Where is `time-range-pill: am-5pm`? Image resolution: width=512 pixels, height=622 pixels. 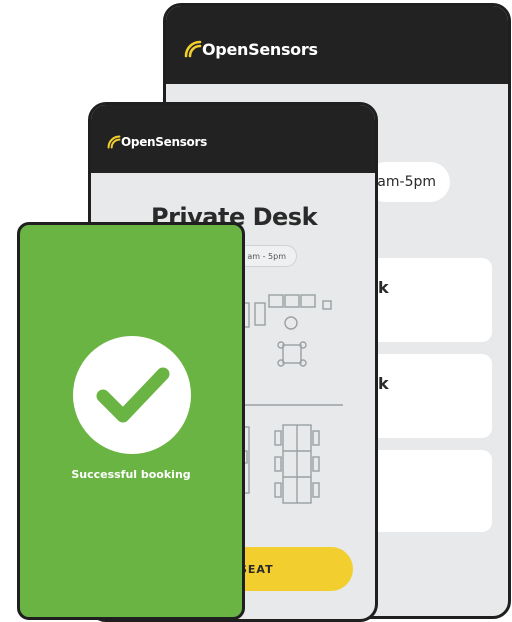 time-range-pill: am-5pm is located at coordinates (408, 182).